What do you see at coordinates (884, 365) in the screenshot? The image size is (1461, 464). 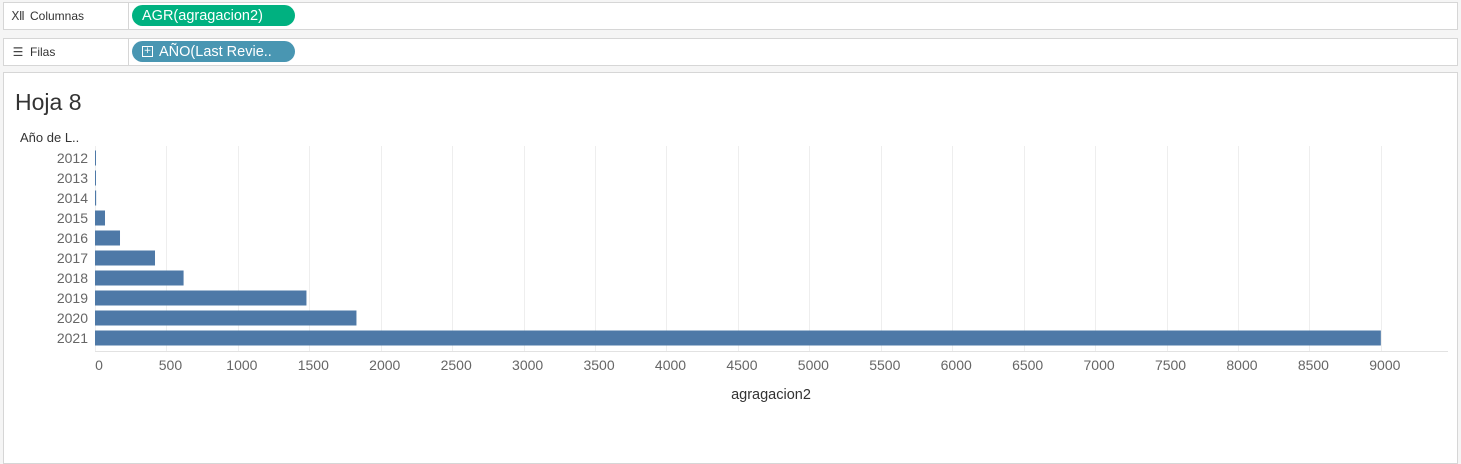 I see `x-tick-label: 5500` at bounding box center [884, 365].